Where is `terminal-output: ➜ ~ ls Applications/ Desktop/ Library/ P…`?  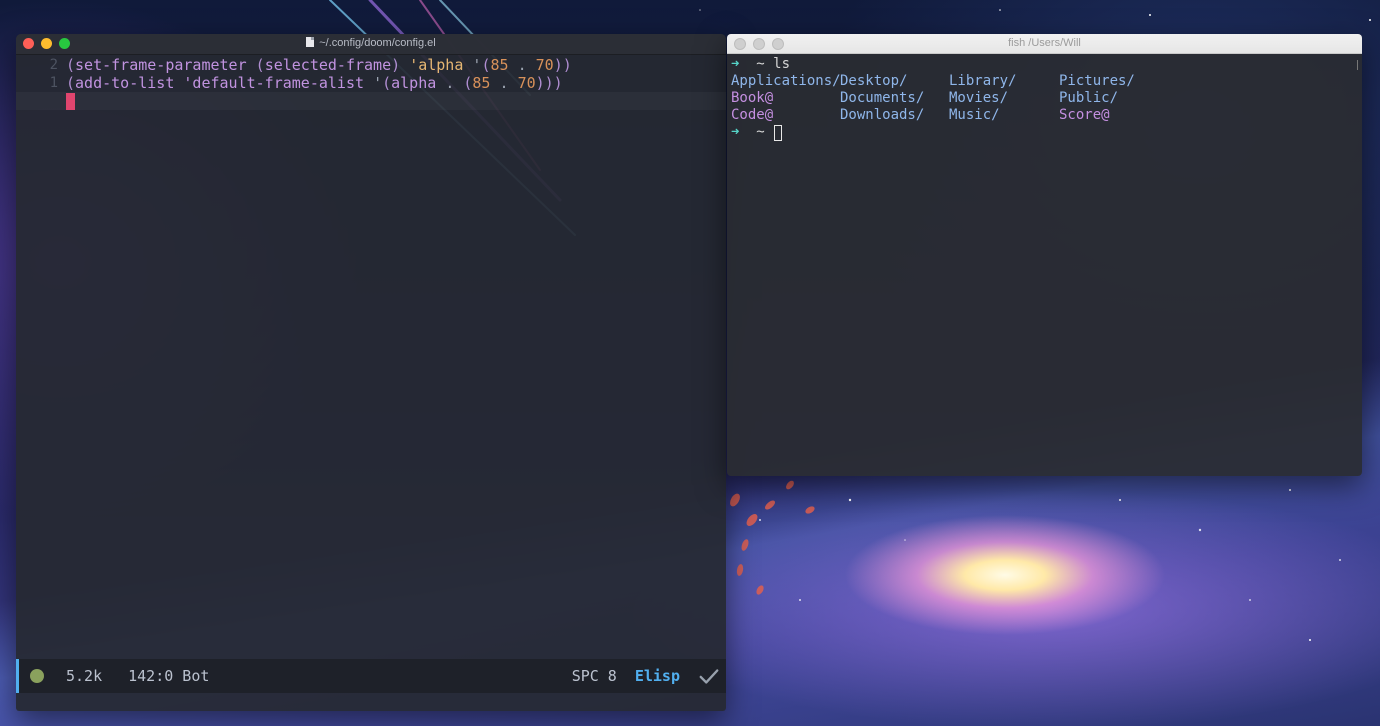 terminal-output: ➜ ~ ls Applications/ Desktop/ Library/ P… is located at coordinates (1044, 97).